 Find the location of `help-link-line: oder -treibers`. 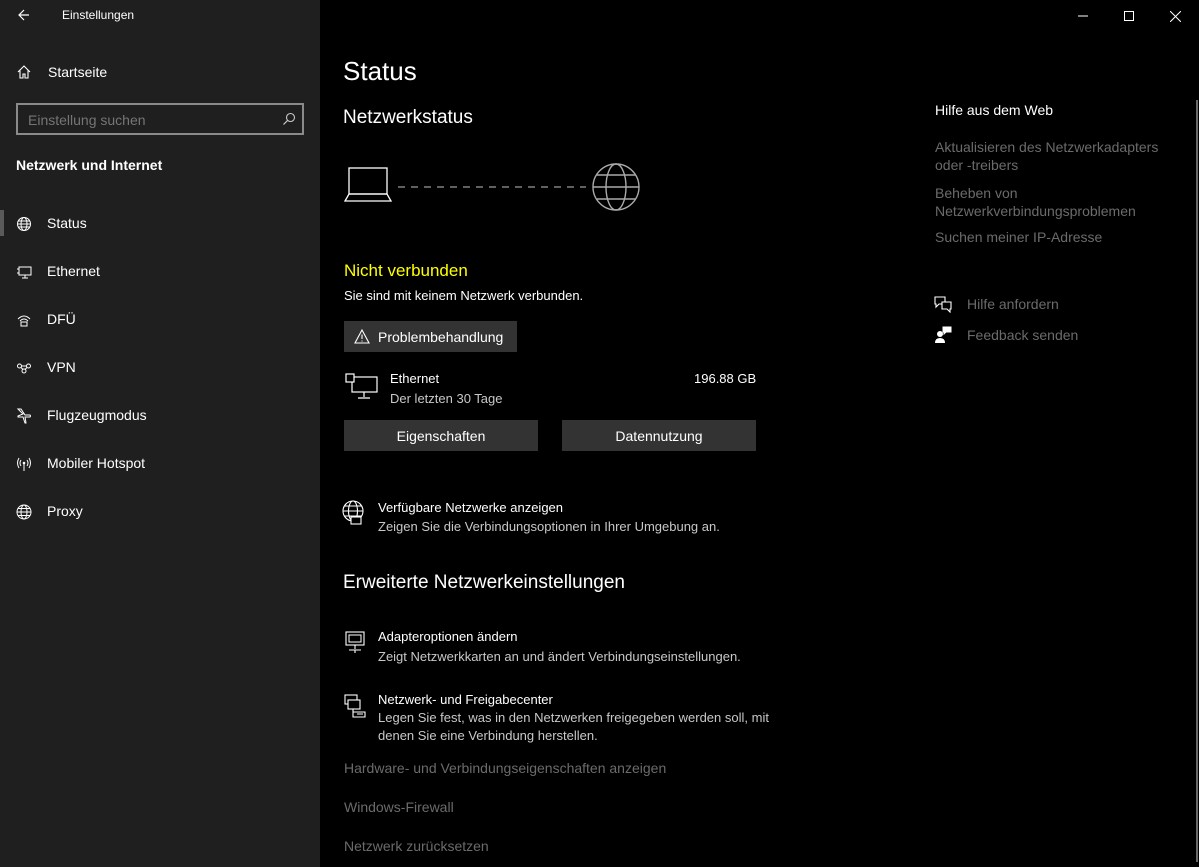

help-link-line: oder -treibers is located at coordinates (977, 165).